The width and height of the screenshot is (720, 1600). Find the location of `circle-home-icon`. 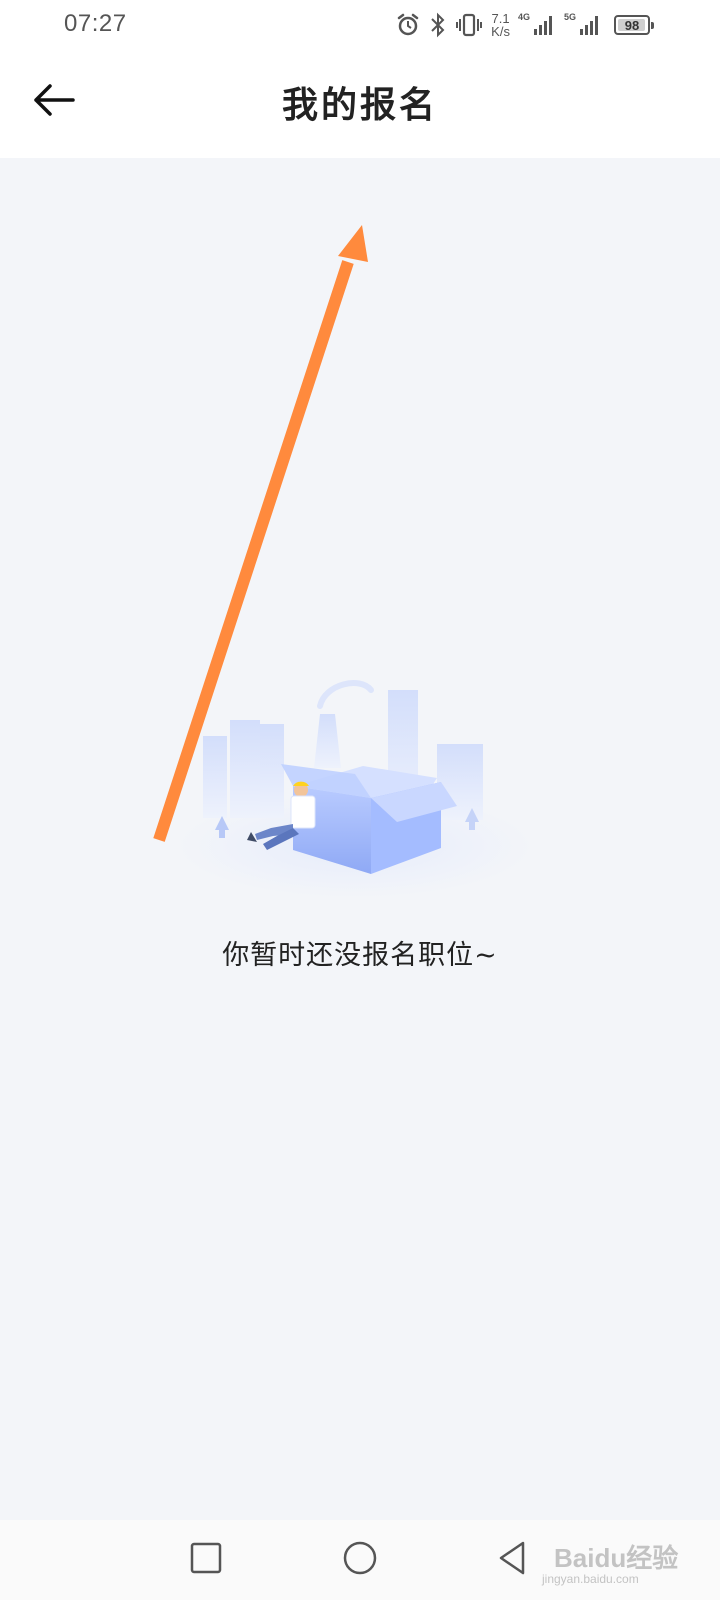

circle-home-icon is located at coordinates (360, 1560).